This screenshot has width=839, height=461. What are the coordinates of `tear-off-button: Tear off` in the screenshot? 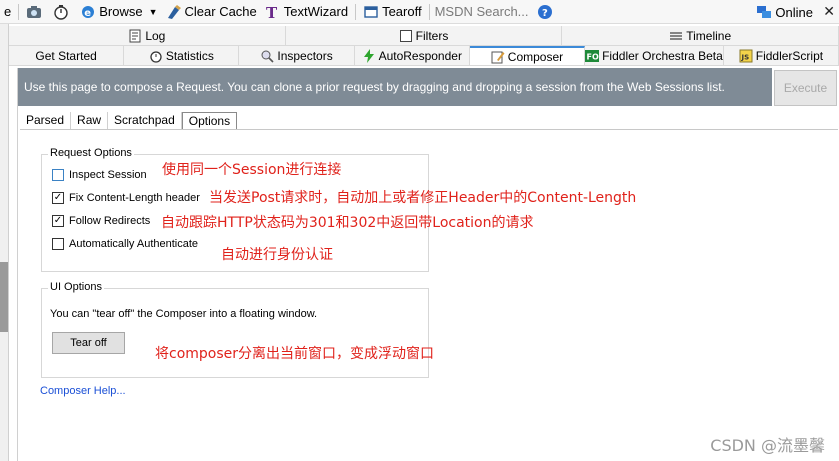 It's located at (88, 343).